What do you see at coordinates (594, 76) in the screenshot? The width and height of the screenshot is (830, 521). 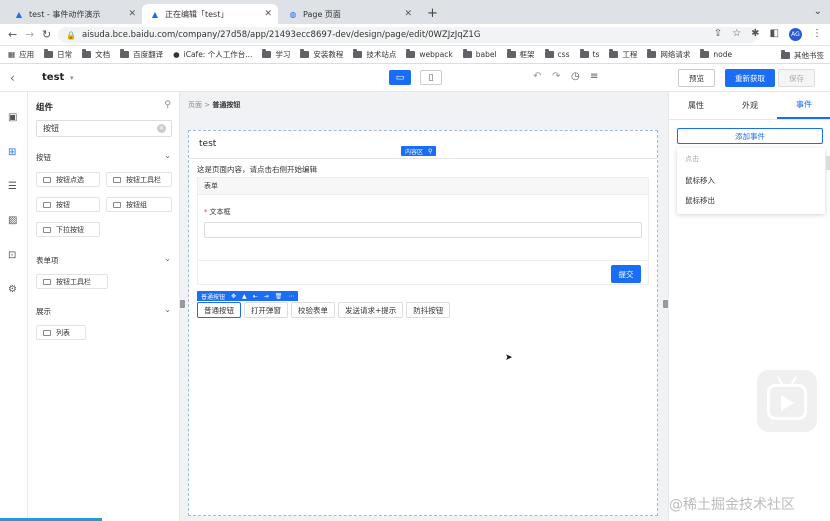 I see `menu-icon: ≡` at bounding box center [594, 76].